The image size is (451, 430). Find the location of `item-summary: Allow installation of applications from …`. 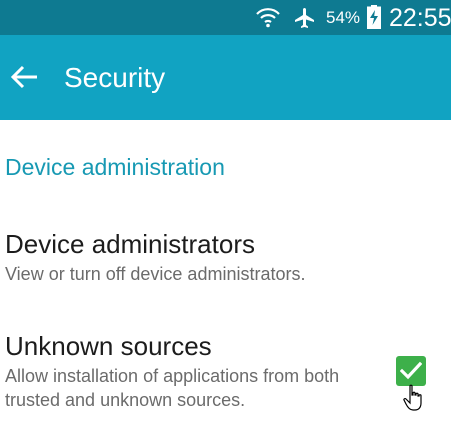

item-summary: Allow installation of applications from … is located at coordinates (172, 388).